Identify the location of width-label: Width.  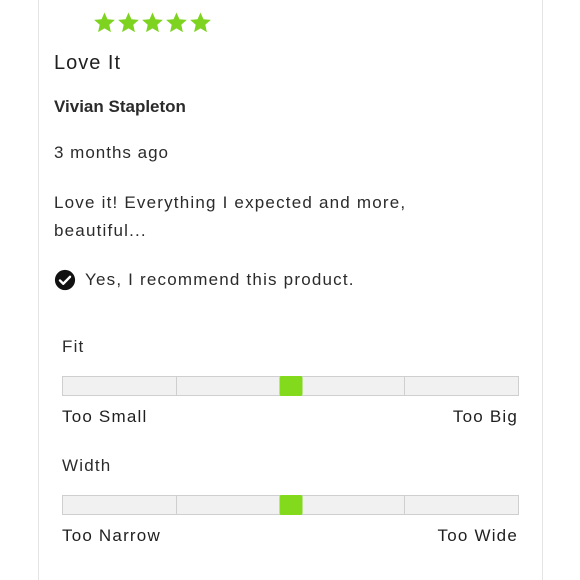
(87, 465).